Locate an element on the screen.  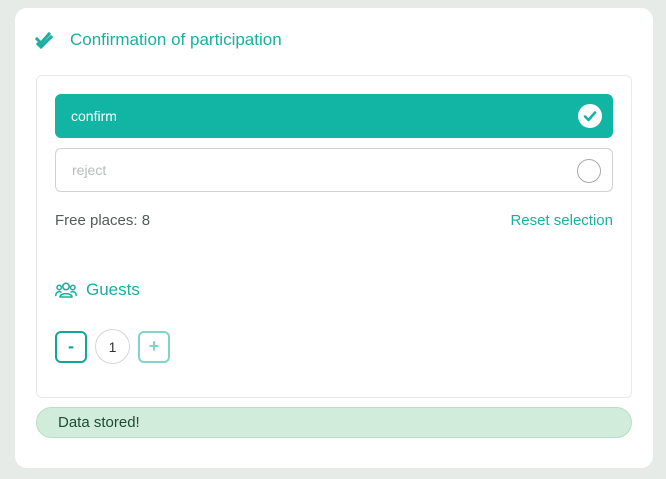
confirm-option: confirm is located at coordinates (334, 116).